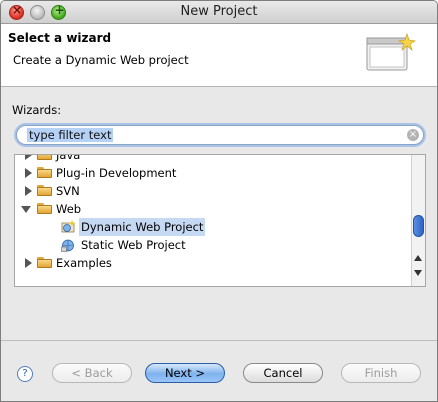 The height and width of the screenshot is (402, 438). Describe the element at coordinates (60, 38) in the screenshot. I see `banner-title: Select a wizard` at that location.